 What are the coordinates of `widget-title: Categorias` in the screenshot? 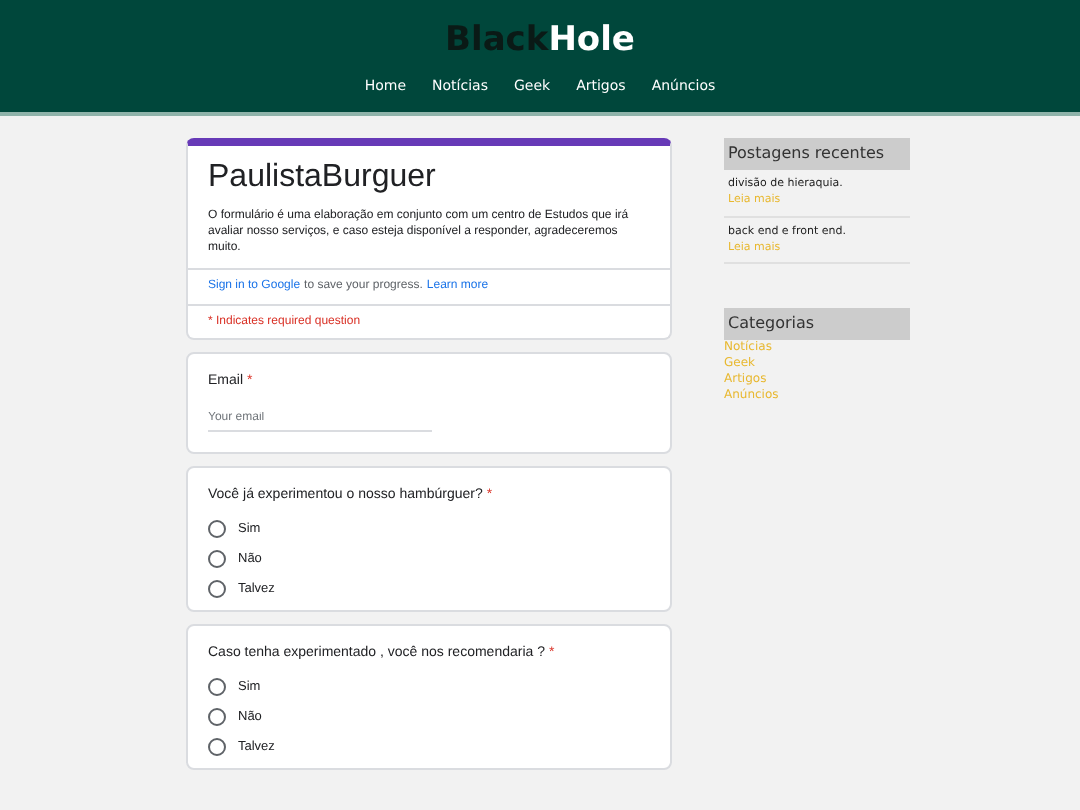 It's located at (817, 324).